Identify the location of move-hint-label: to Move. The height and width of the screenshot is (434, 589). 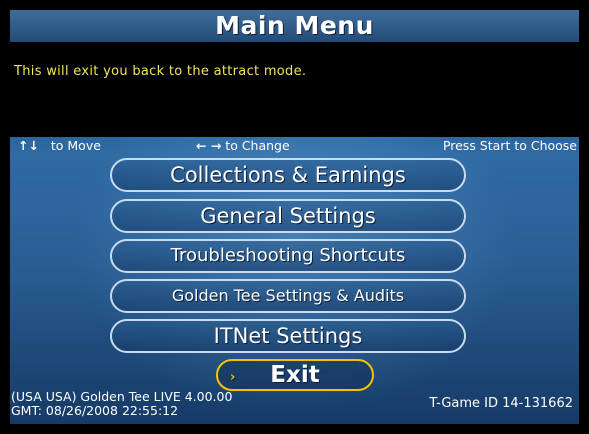
(75, 145).